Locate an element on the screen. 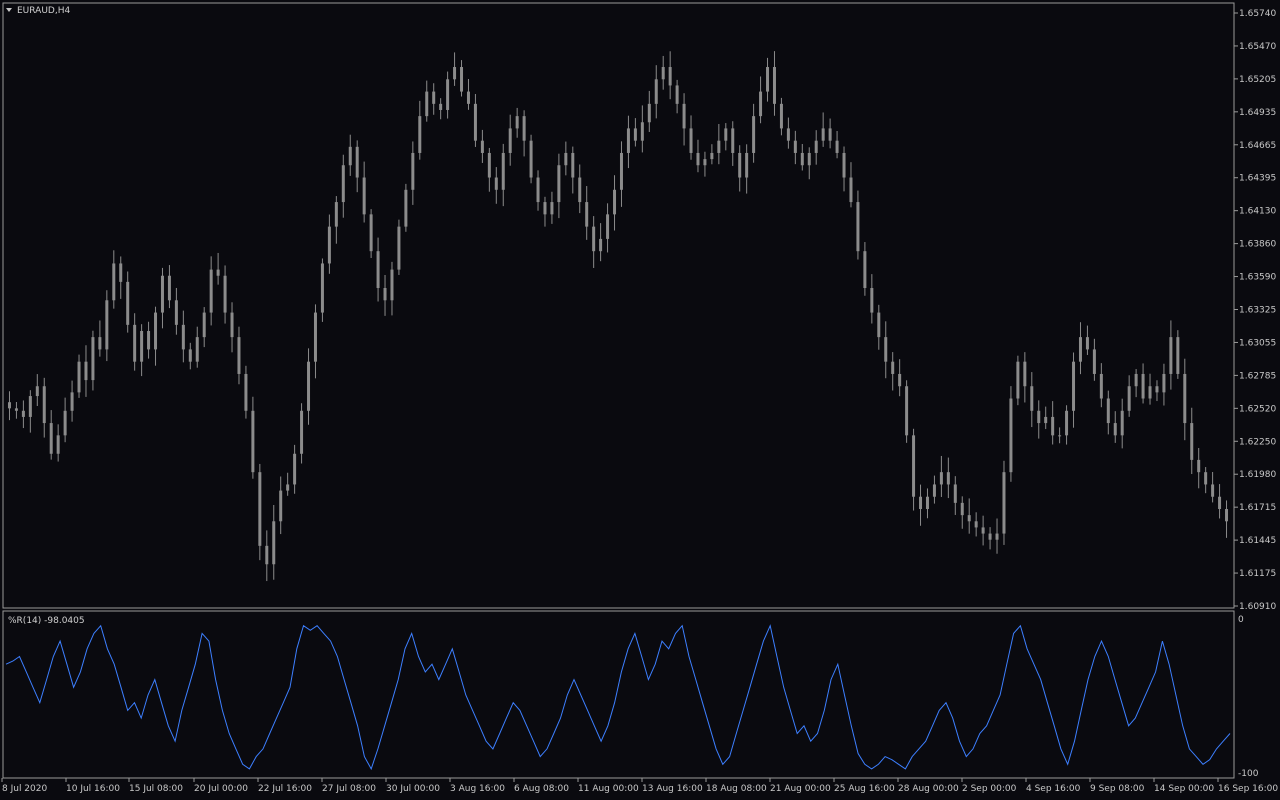  time-tick-label: 28 Aug 00:00 is located at coordinates (928, 789).